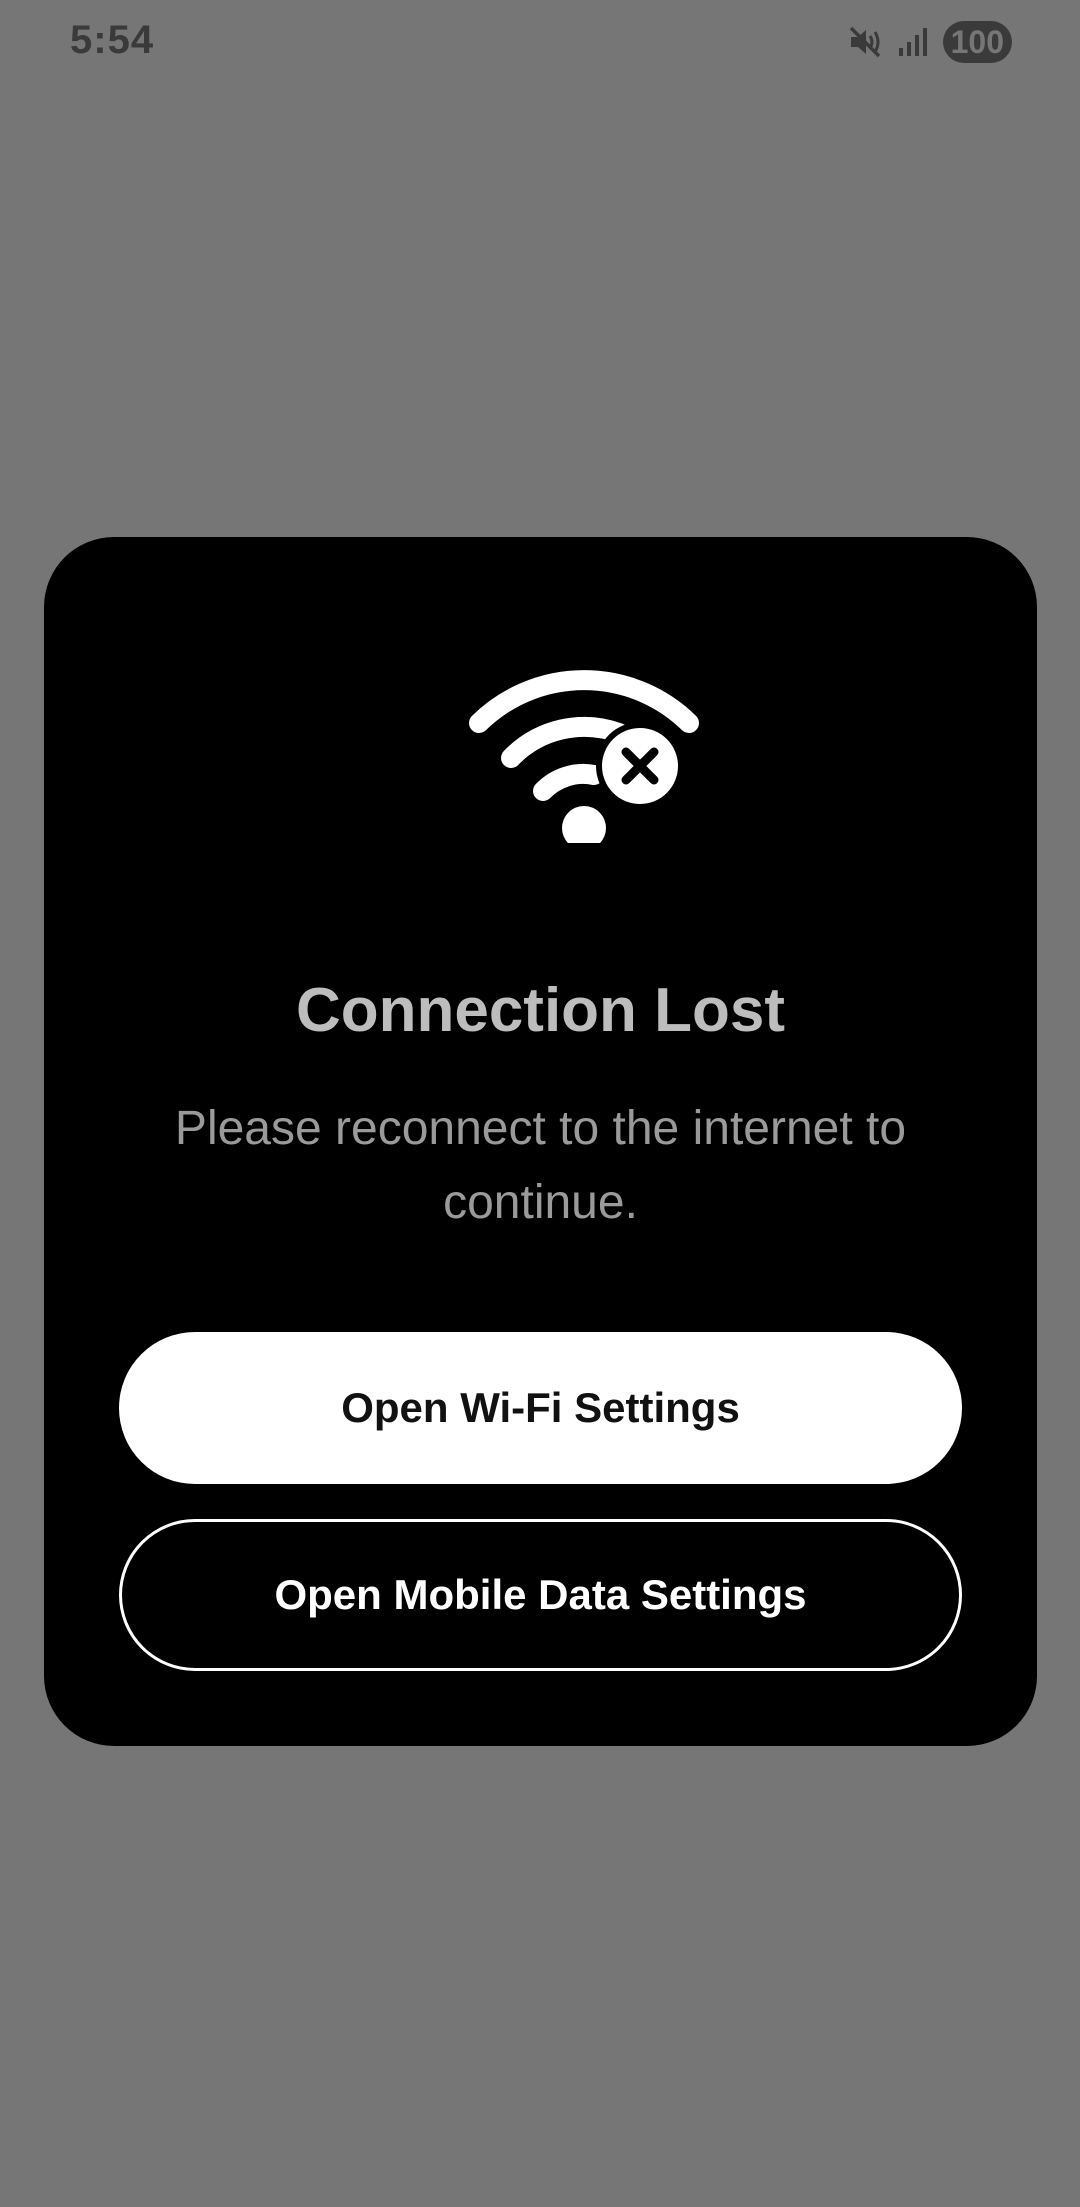  I want to click on status-icons: 100, so click(929, 42).